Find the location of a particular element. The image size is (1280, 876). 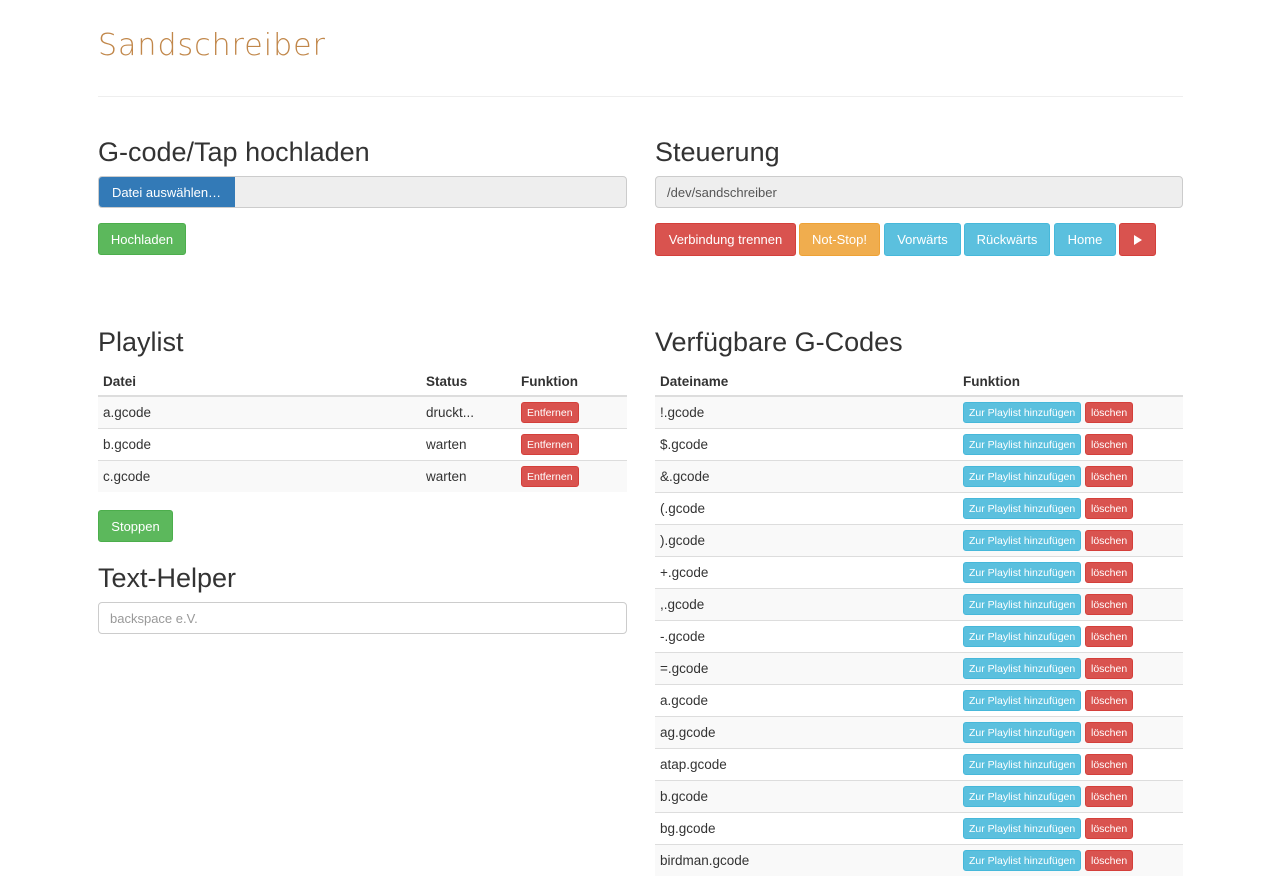

gcode-filename: ).gcode is located at coordinates (806, 541).